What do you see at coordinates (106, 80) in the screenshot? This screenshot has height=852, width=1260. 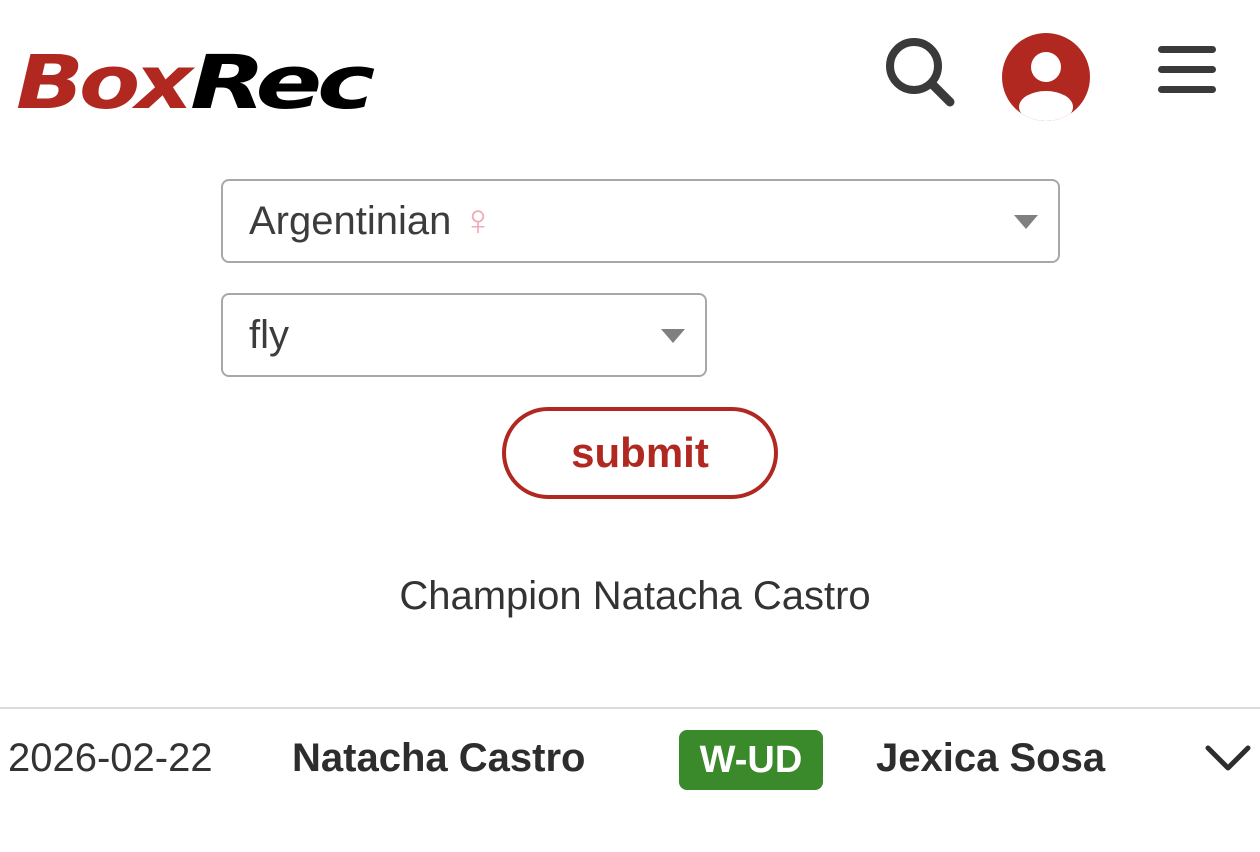 I see `logo-text-box: Box` at bounding box center [106, 80].